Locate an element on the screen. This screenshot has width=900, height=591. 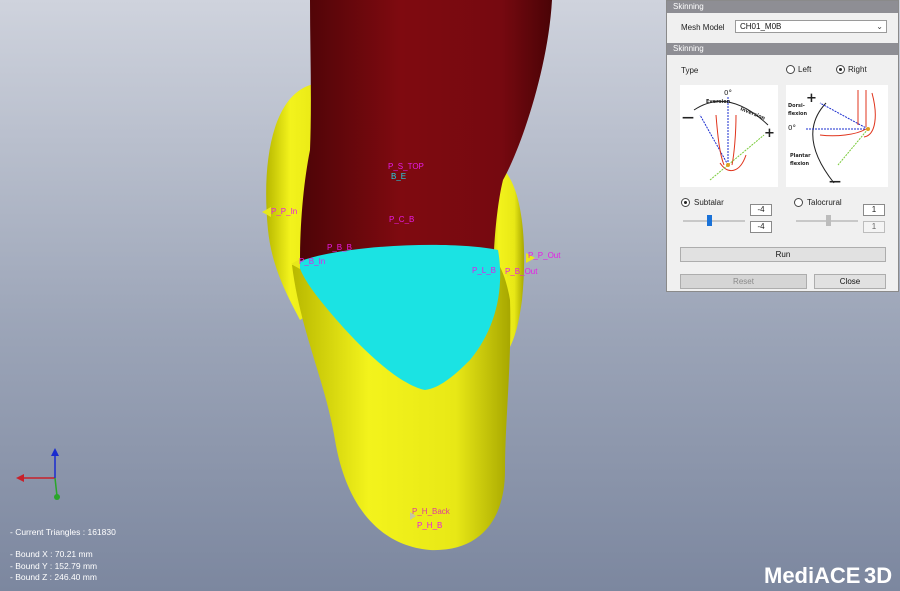
label-p-c-b: P_C_B is located at coordinates (402, 219).